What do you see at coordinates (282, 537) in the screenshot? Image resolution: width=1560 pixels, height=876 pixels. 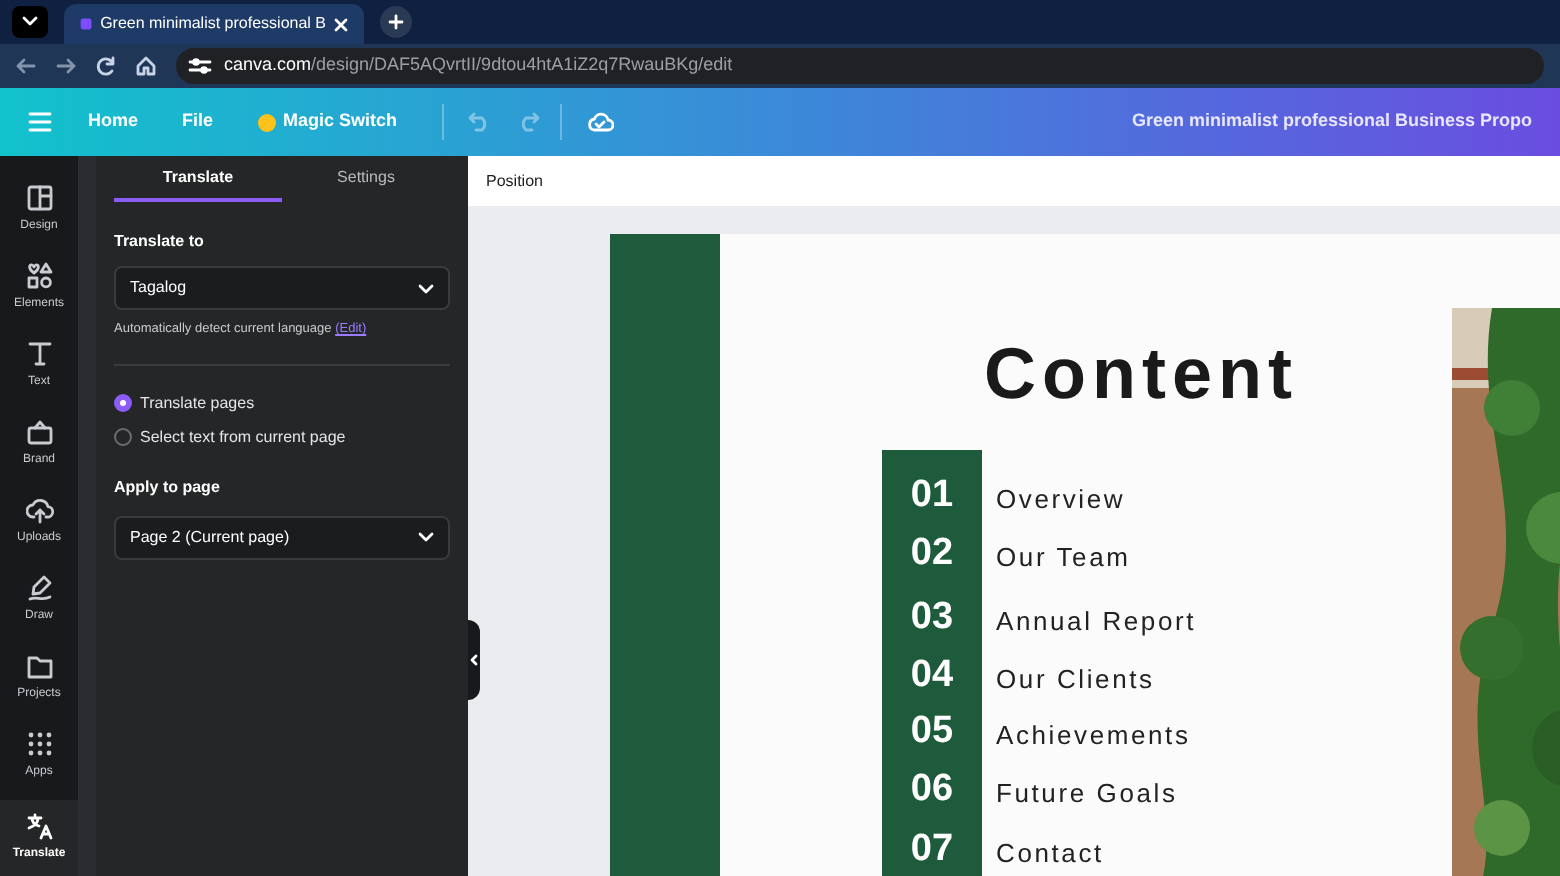 I see `page-dropdown: Page 2 (Current page)` at bounding box center [282, 537].